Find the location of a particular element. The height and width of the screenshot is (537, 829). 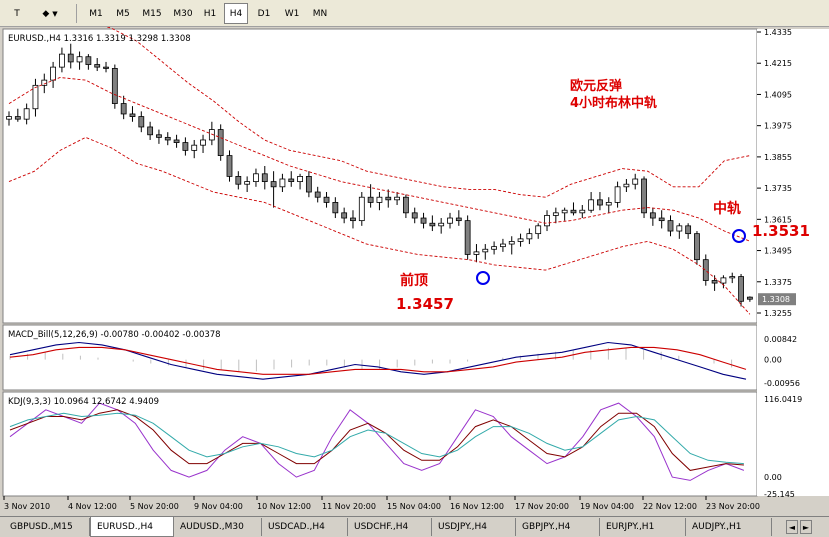

middle-band-value: 1.3531 is located at coordinates (781, 231).